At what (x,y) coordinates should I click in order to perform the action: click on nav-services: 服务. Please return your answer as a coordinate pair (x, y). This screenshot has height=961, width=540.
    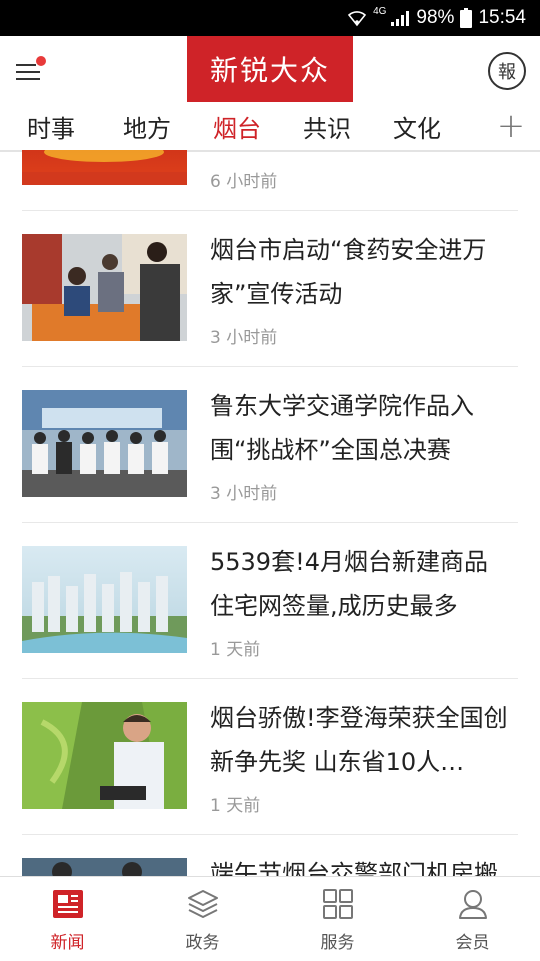
    Looking at the image, I should click on (337, 919).